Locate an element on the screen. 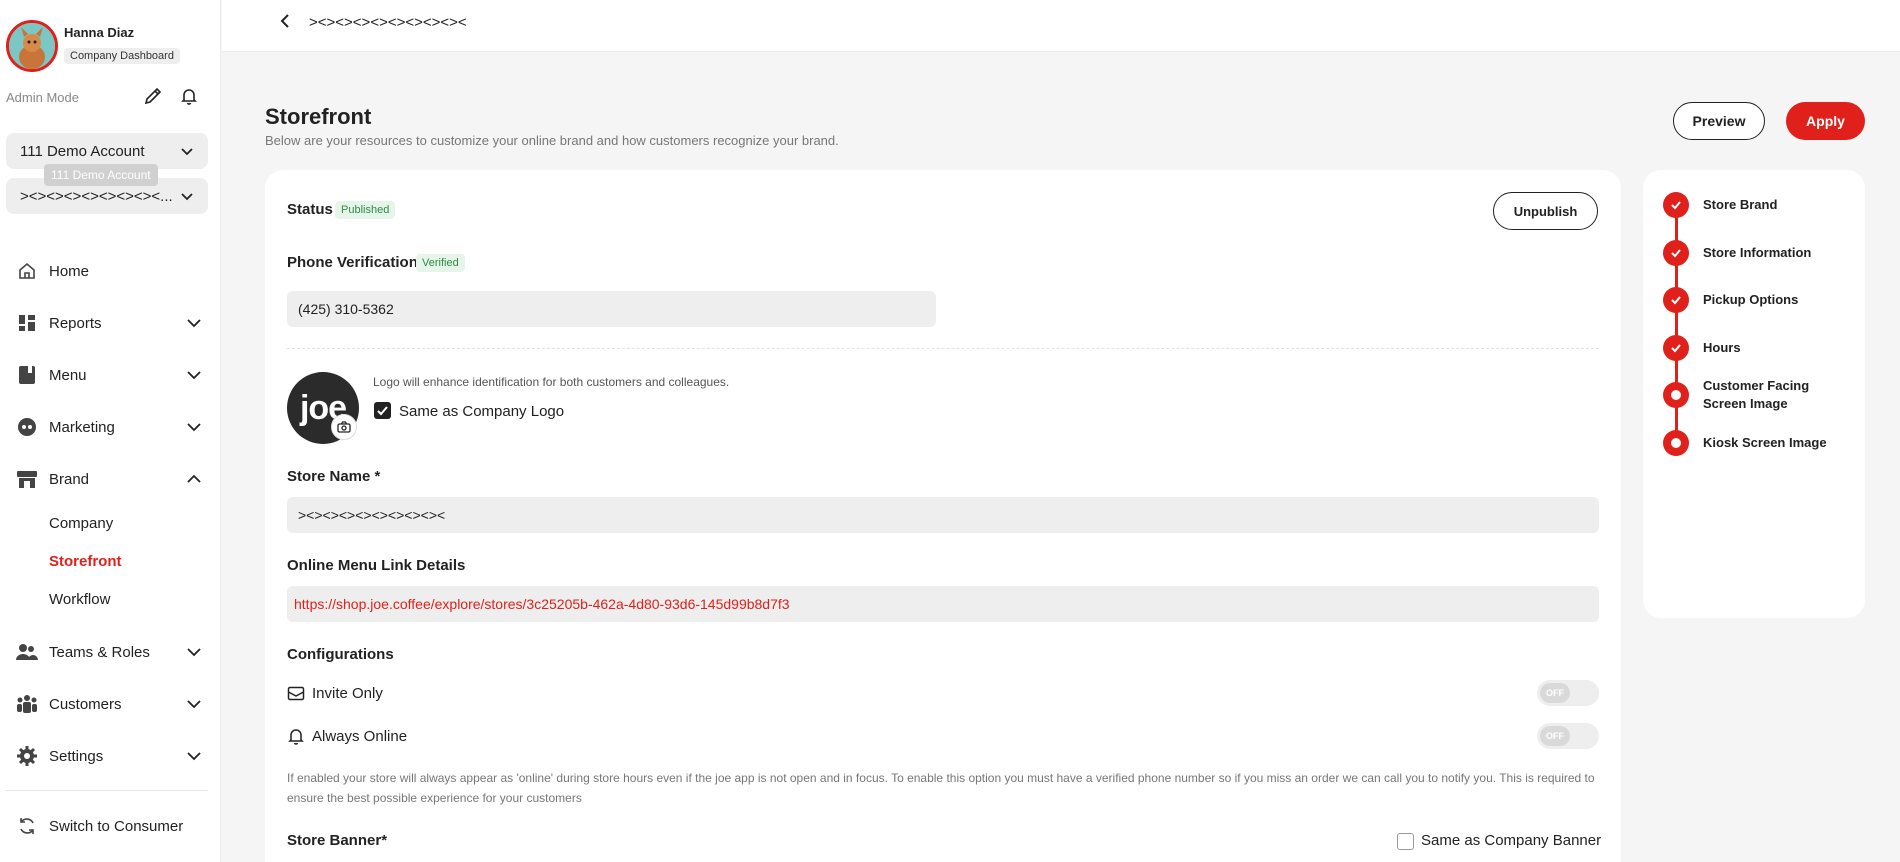 This screenshot has height=862, width=1900. switch-to-consumer: Switch to Consumer is located at coordinates (109, 826).